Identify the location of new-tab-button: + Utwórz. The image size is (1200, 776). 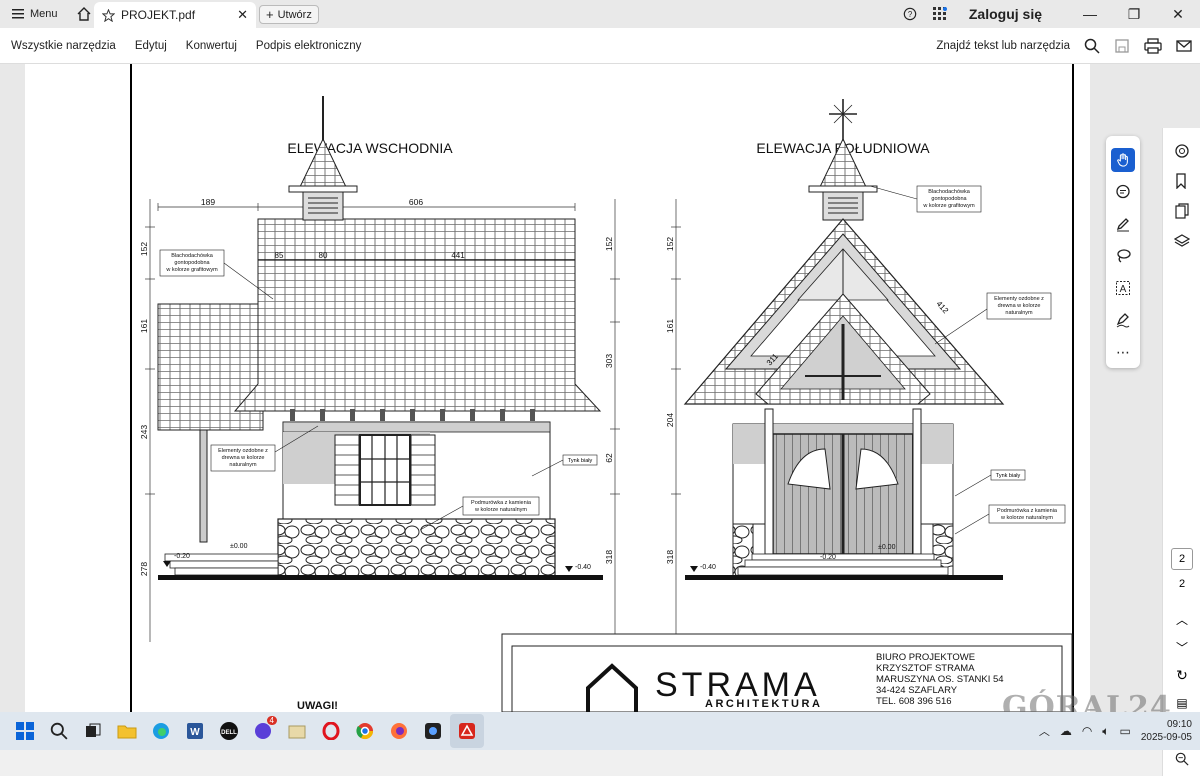
(289, 14).